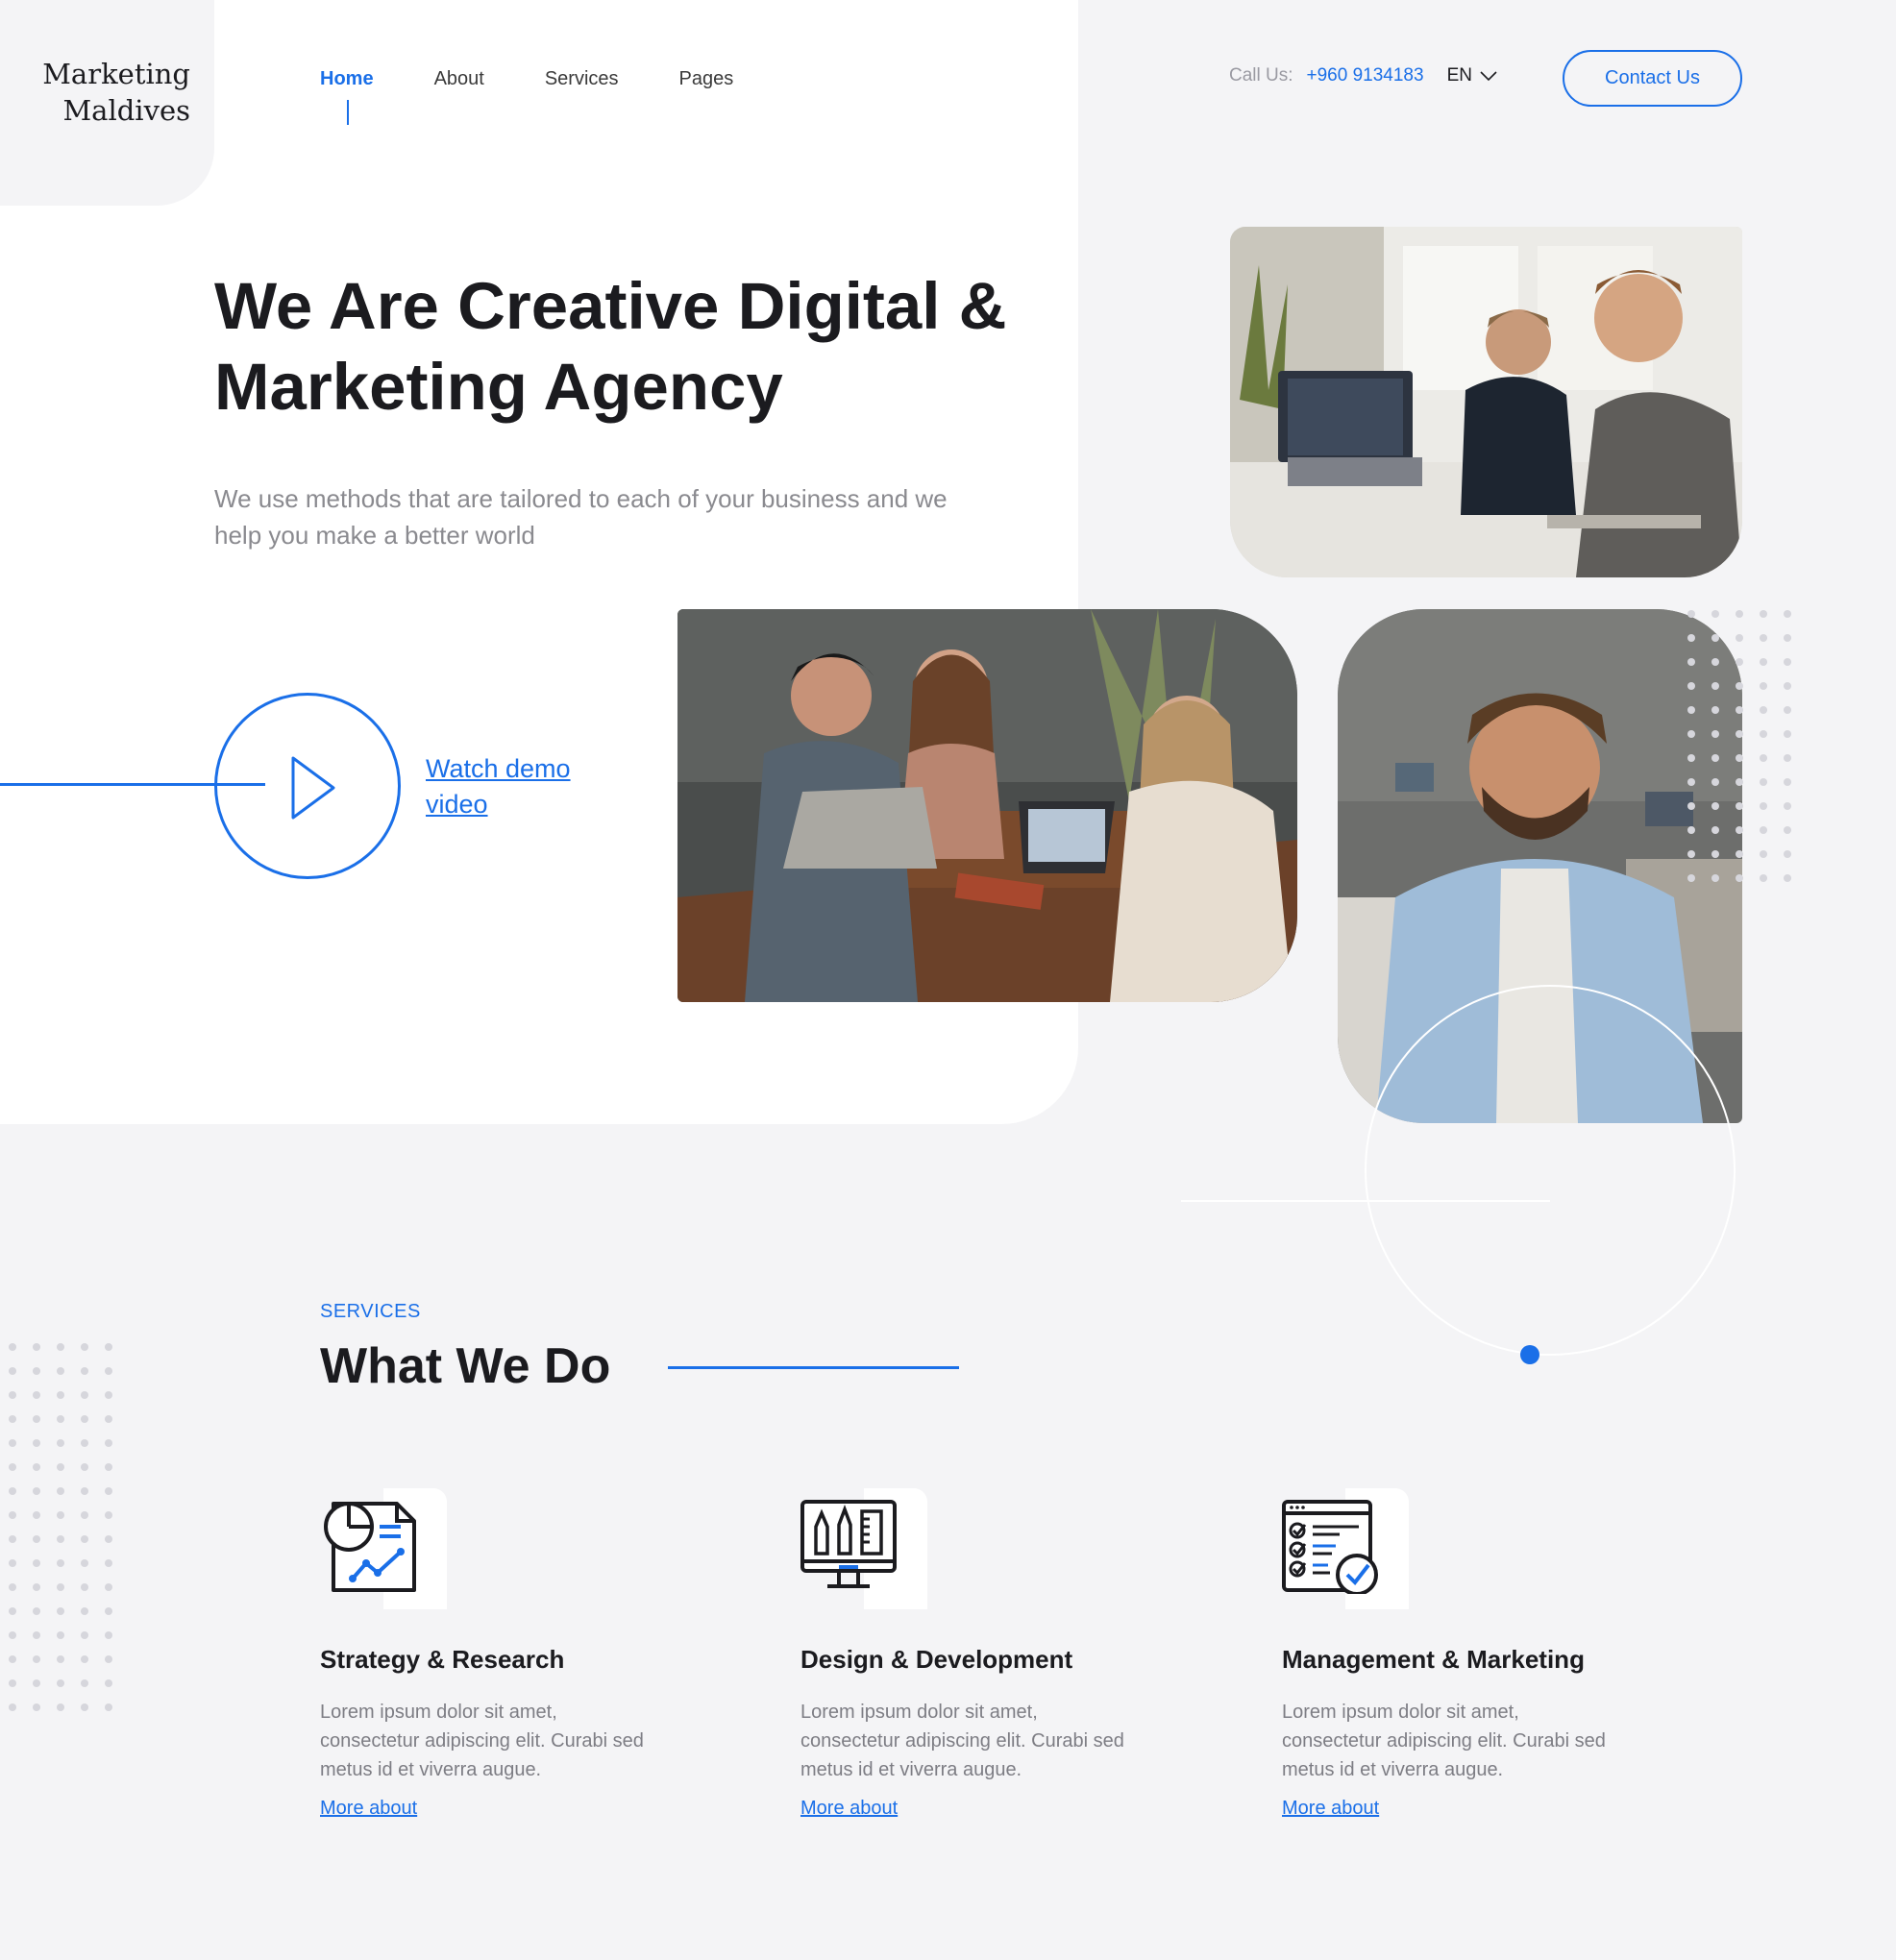 The height and width of the screenshot is (1960, 1896). What do you see at coordinates (457, 805) in the screenshot?
I see `watch-demo-line-2: video` at bounding box center [457, 805].